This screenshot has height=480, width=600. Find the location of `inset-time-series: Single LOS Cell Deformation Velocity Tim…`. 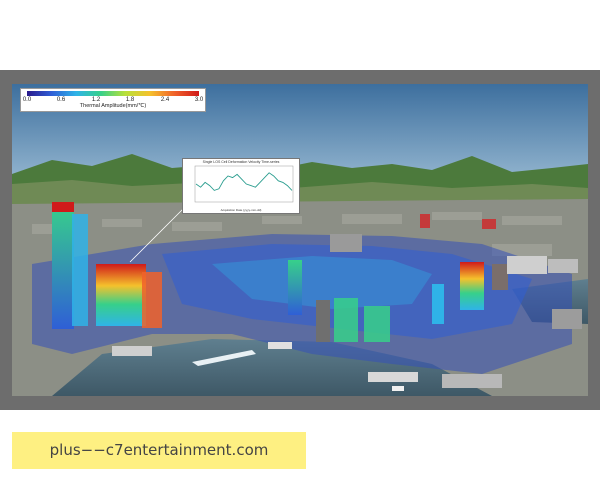

inset-time-series: Single LOS Cell Deformation Velocity Tim… is located at coordinates (241, 186).